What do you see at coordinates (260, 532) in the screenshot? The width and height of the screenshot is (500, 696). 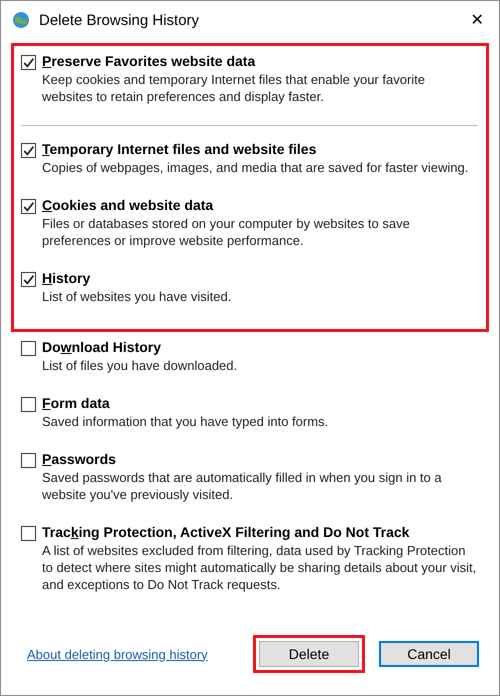 I see `option-label: Tracking Protection, ActiveX Filtering and Do Not Track` at bounding box center [260, 532].